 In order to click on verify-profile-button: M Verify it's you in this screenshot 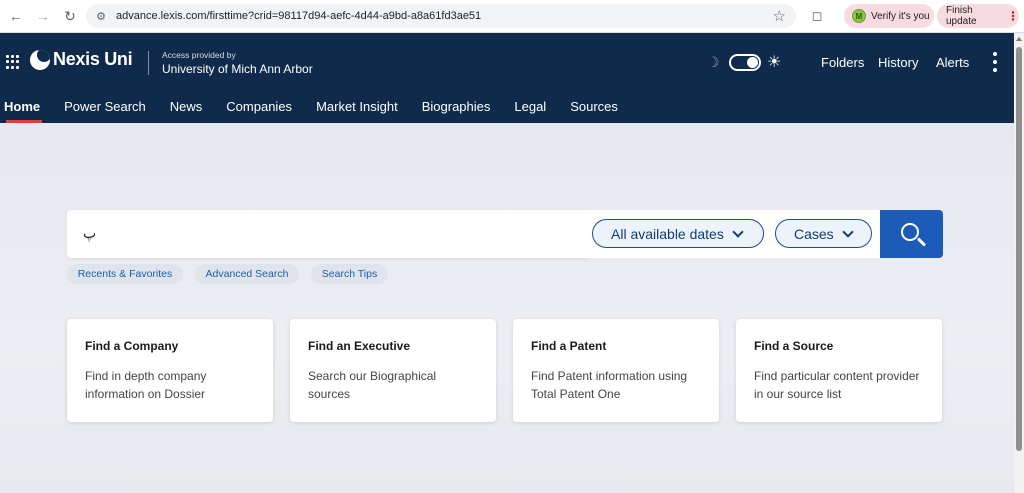, I will do `click(889, 16)`.